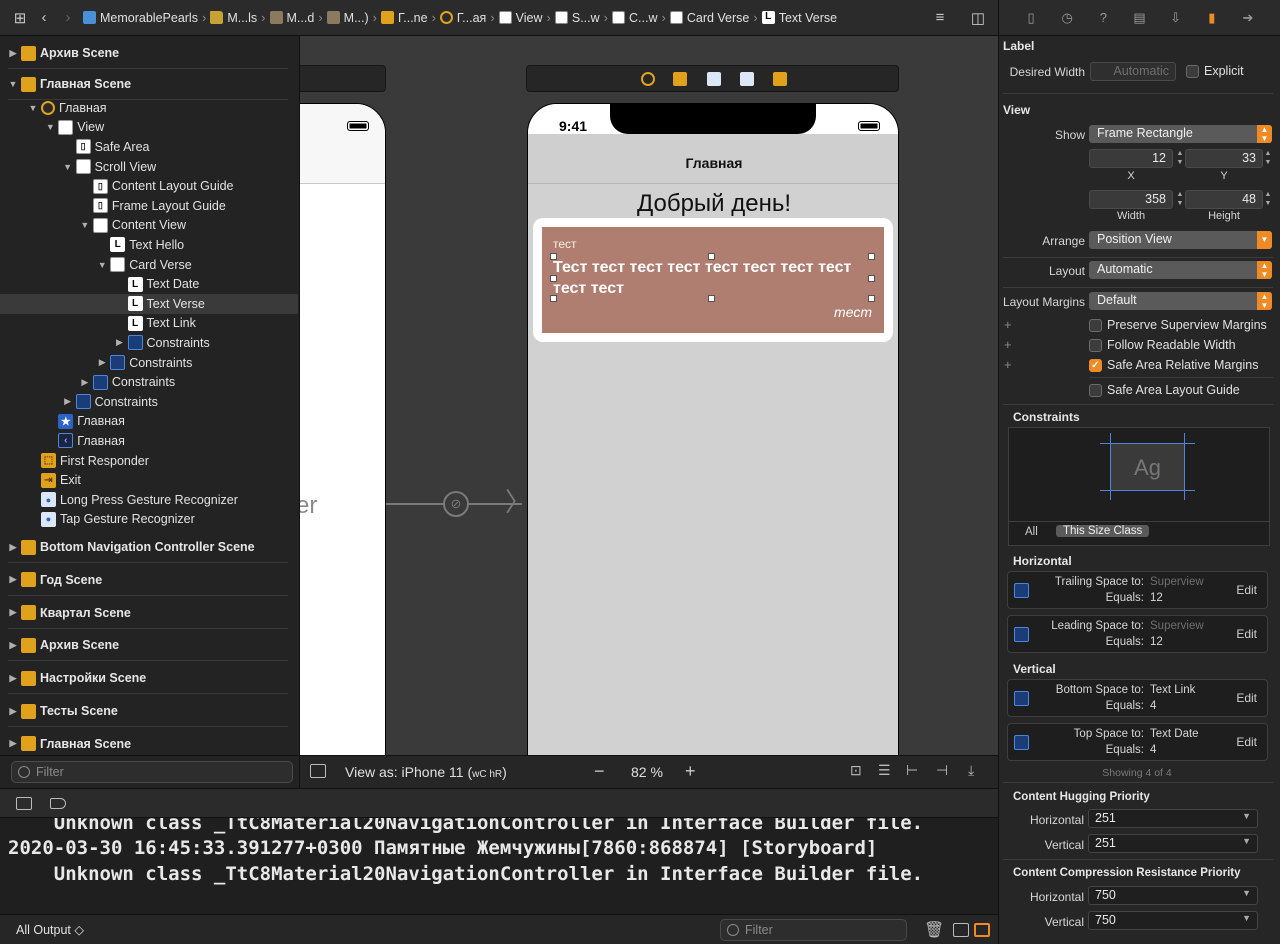 This screenshot has height=944, width=1280. I want to click on segue-icon: ⊘, so click(456, 504).